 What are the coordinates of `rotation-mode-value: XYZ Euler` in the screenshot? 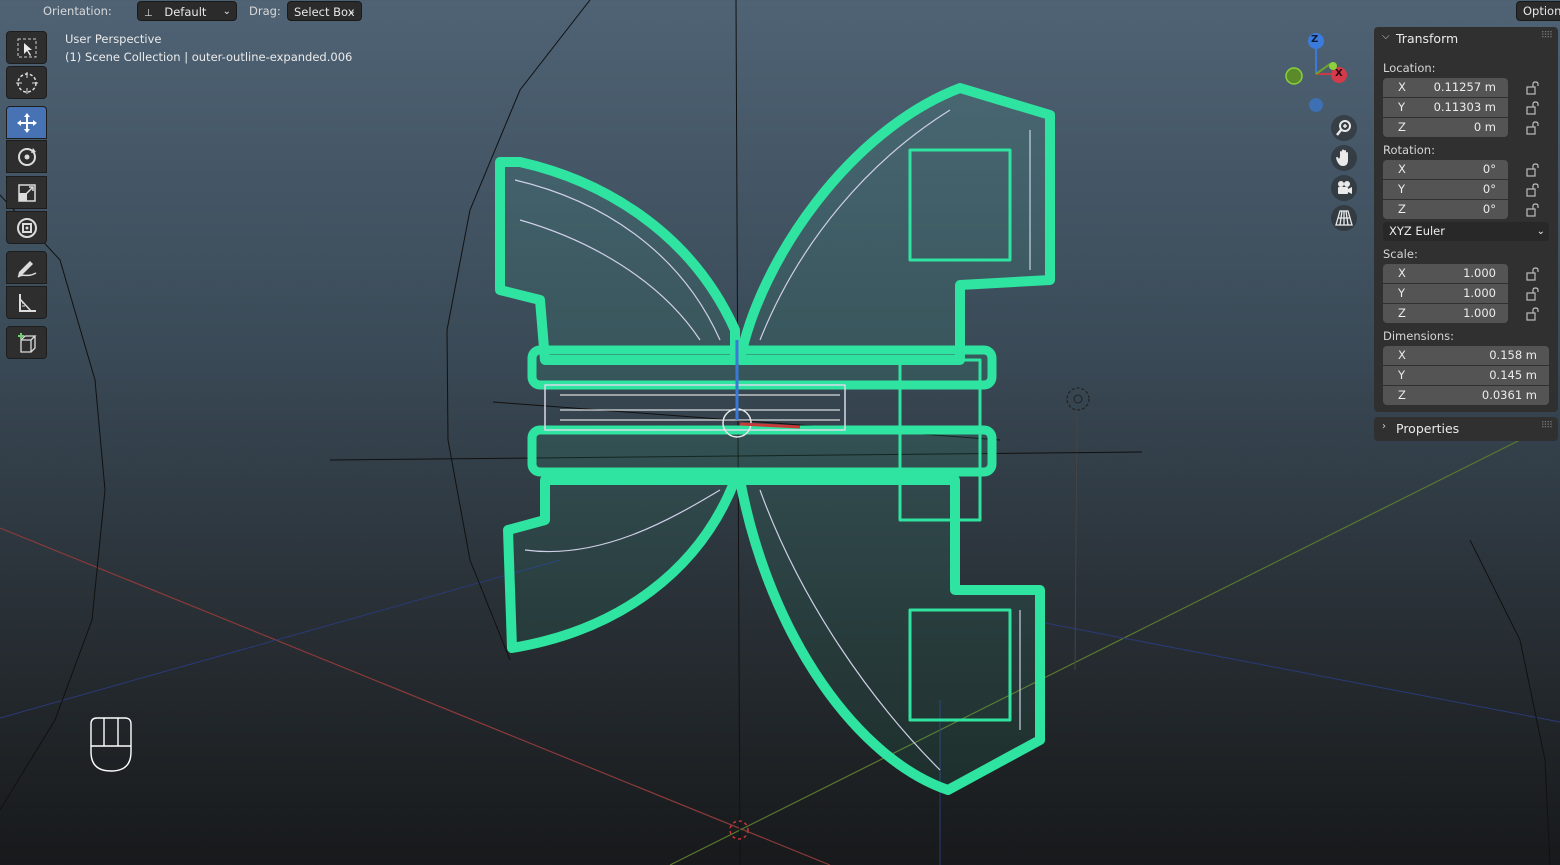 It's located at (1417, 231).